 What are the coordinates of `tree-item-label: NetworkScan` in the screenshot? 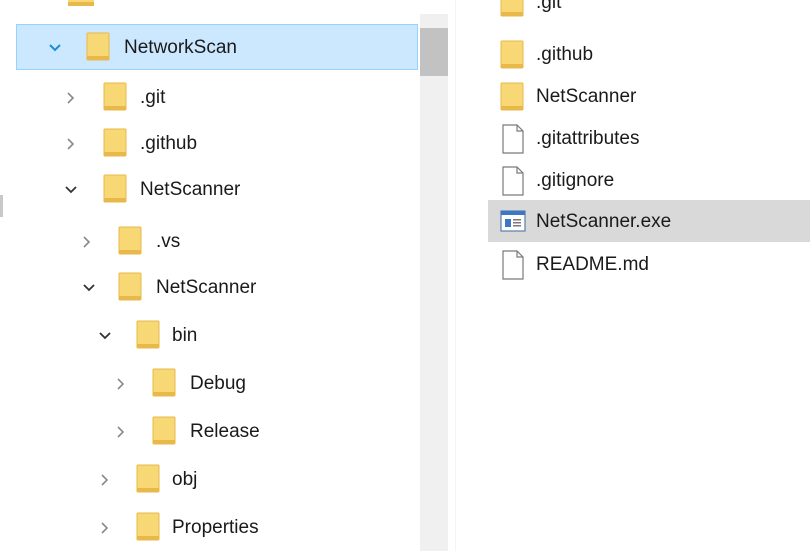 It's located at (180, 47).